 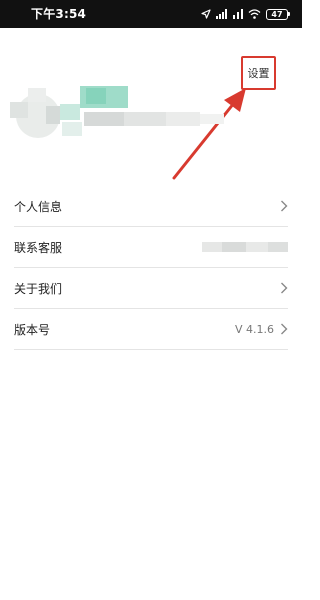 I want to click on menu-item-label: 关于我们, so click(x=38, y=288).